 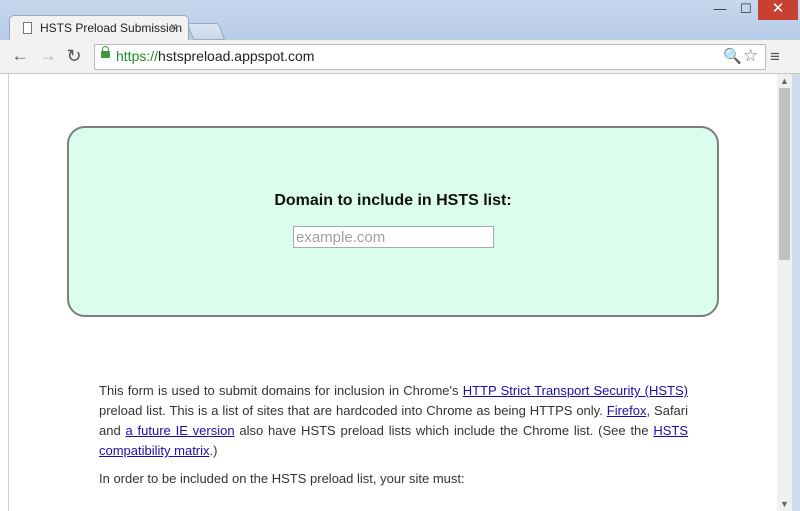 I want to click on intro-text-5: .), so click(x=213, y=450).